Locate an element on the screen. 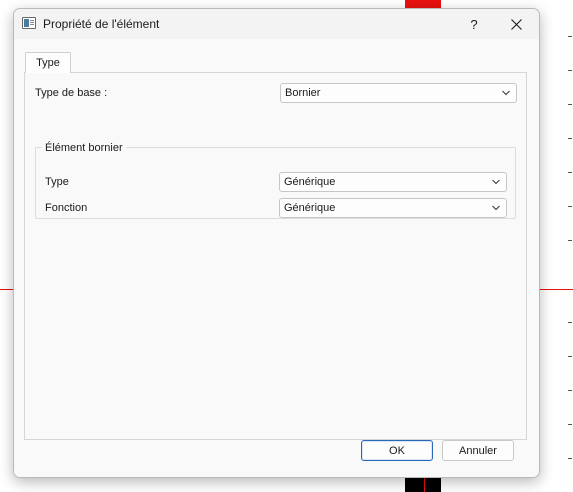  window-title: Propriété de l'élément is located at coordinates (101, 24).